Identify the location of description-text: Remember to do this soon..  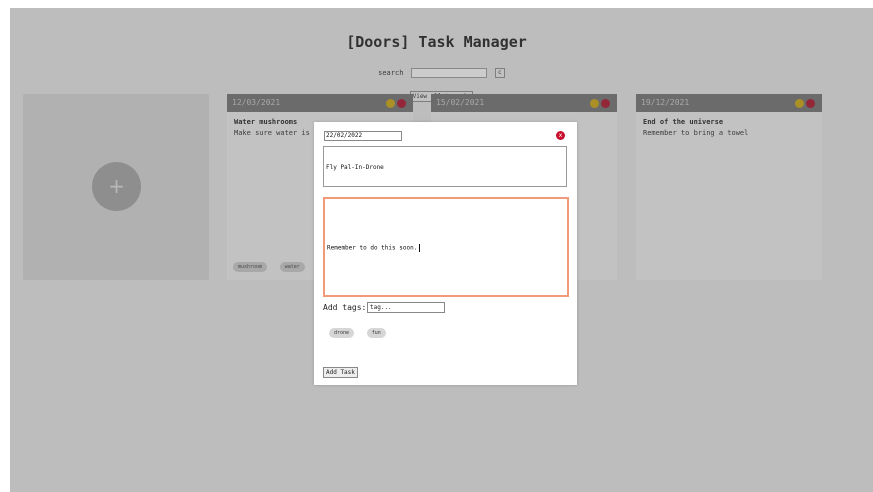
(372, 248).